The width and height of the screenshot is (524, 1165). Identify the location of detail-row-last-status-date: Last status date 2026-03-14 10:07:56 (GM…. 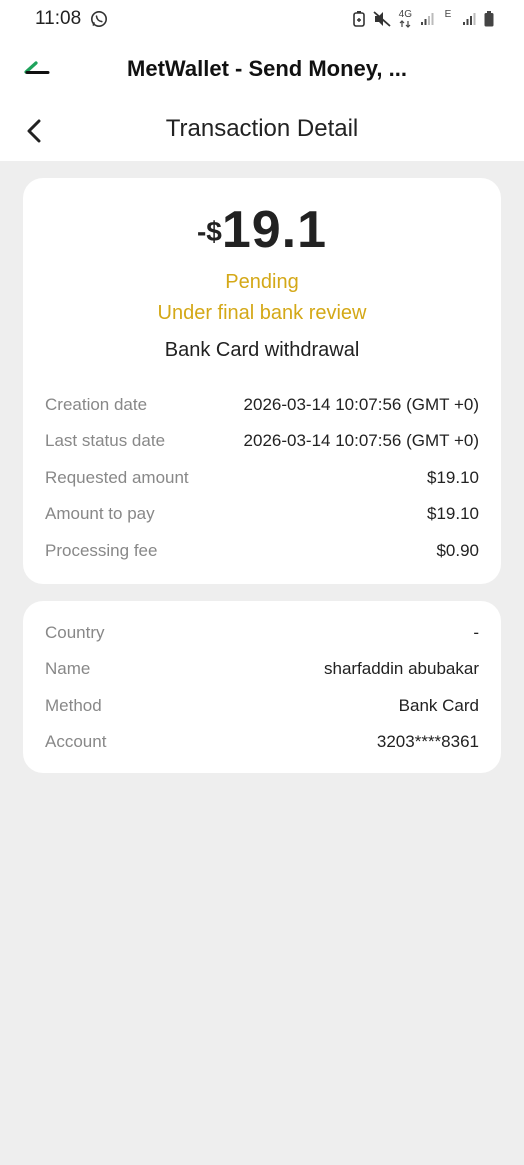
(262, 443).